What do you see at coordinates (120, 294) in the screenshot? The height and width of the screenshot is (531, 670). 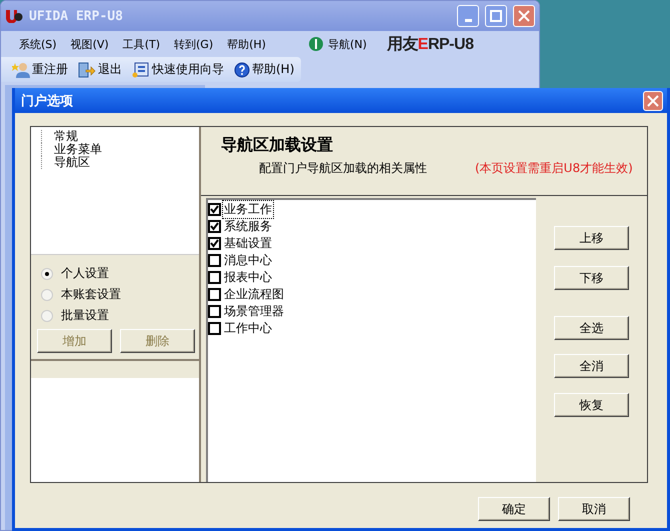 I see `radio-option: 本账套设置` at bounding box center [120, 294].